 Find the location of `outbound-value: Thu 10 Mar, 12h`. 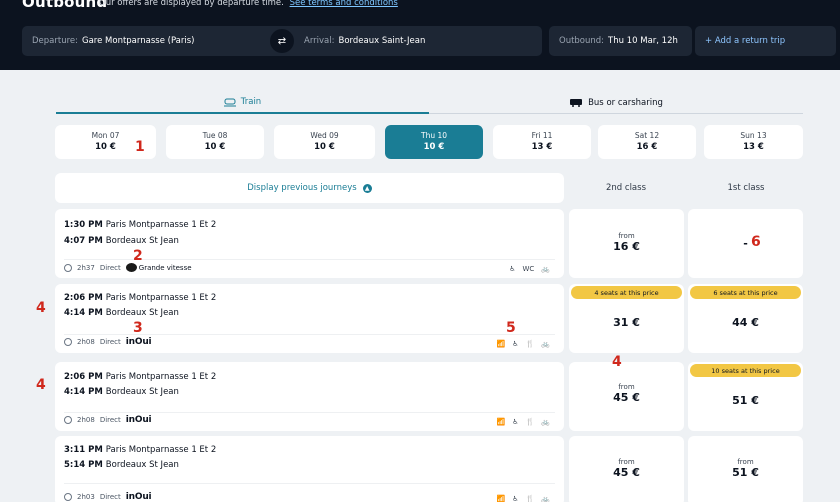

outbound-value: Thu 10 Mar, 12h is located at coordinates (643, 41).